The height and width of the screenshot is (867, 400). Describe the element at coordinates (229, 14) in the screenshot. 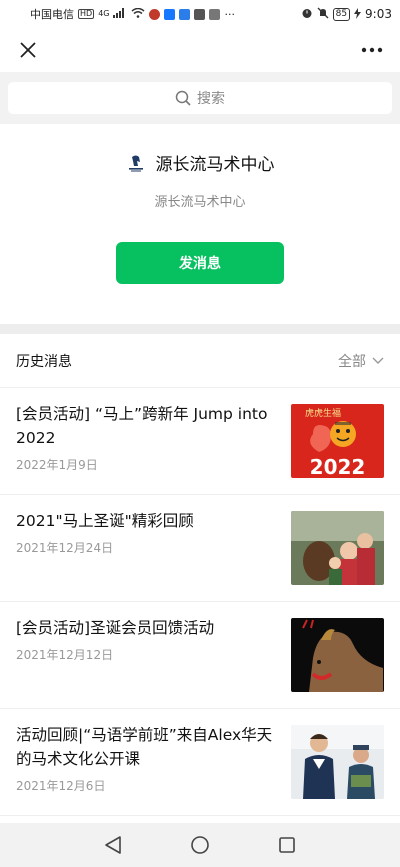

I see `more-notifications-label: ···` at that location.